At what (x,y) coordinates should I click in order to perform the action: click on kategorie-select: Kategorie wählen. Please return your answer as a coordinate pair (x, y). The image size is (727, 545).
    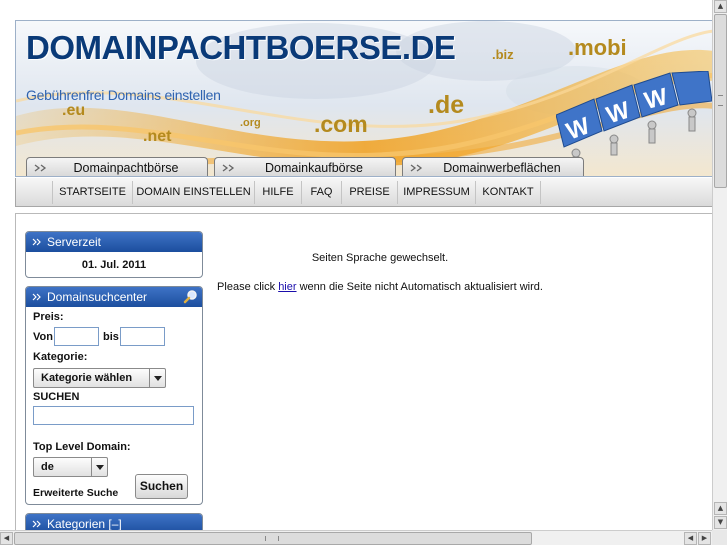
    Looking at the image, I should click on (99, 378).